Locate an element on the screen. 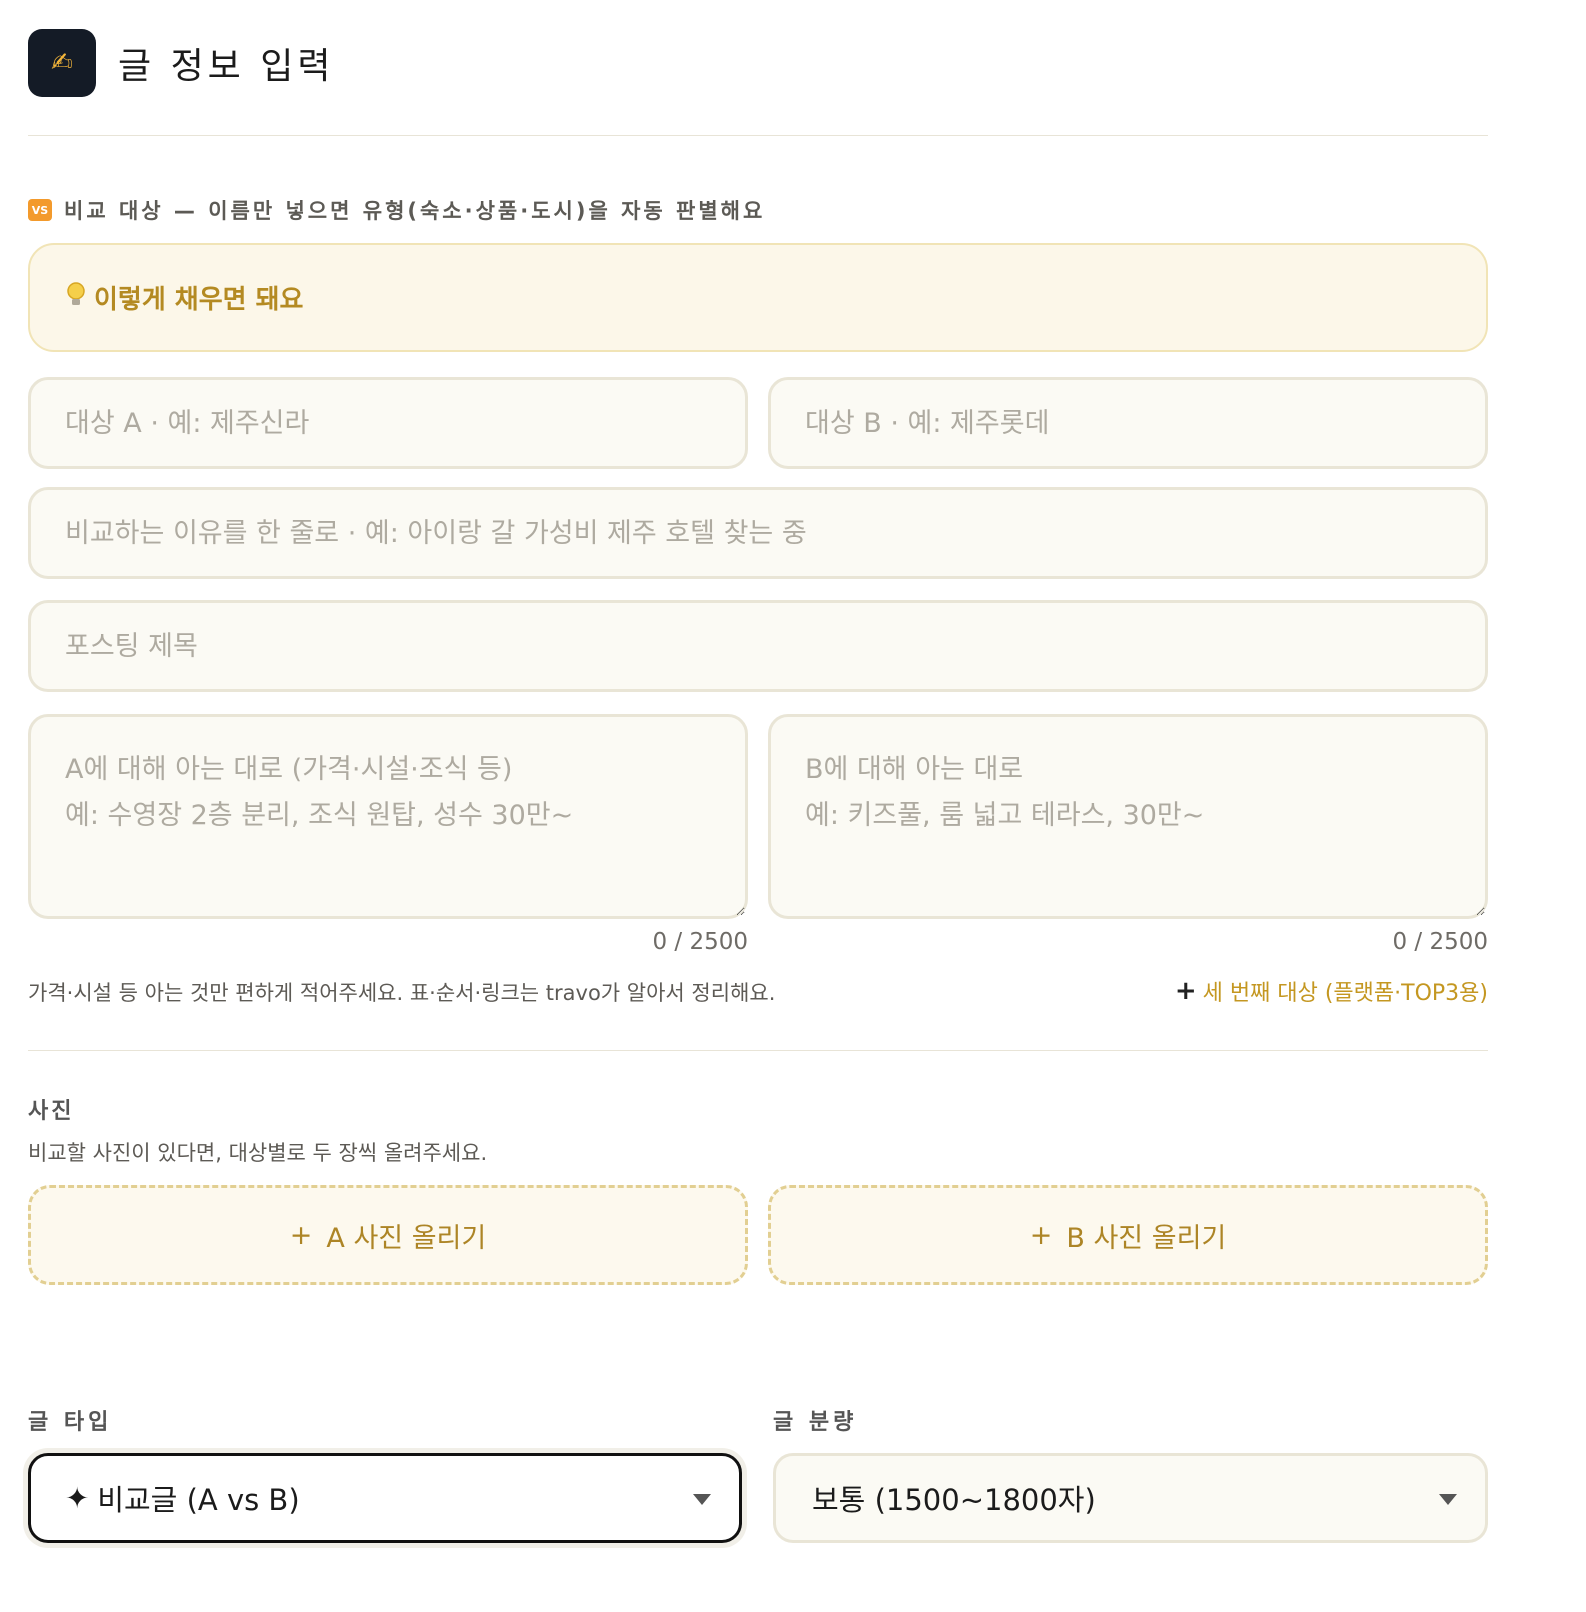  post-length-value: 보통 (1500~1800자) is located at coordinates (954, 1500).